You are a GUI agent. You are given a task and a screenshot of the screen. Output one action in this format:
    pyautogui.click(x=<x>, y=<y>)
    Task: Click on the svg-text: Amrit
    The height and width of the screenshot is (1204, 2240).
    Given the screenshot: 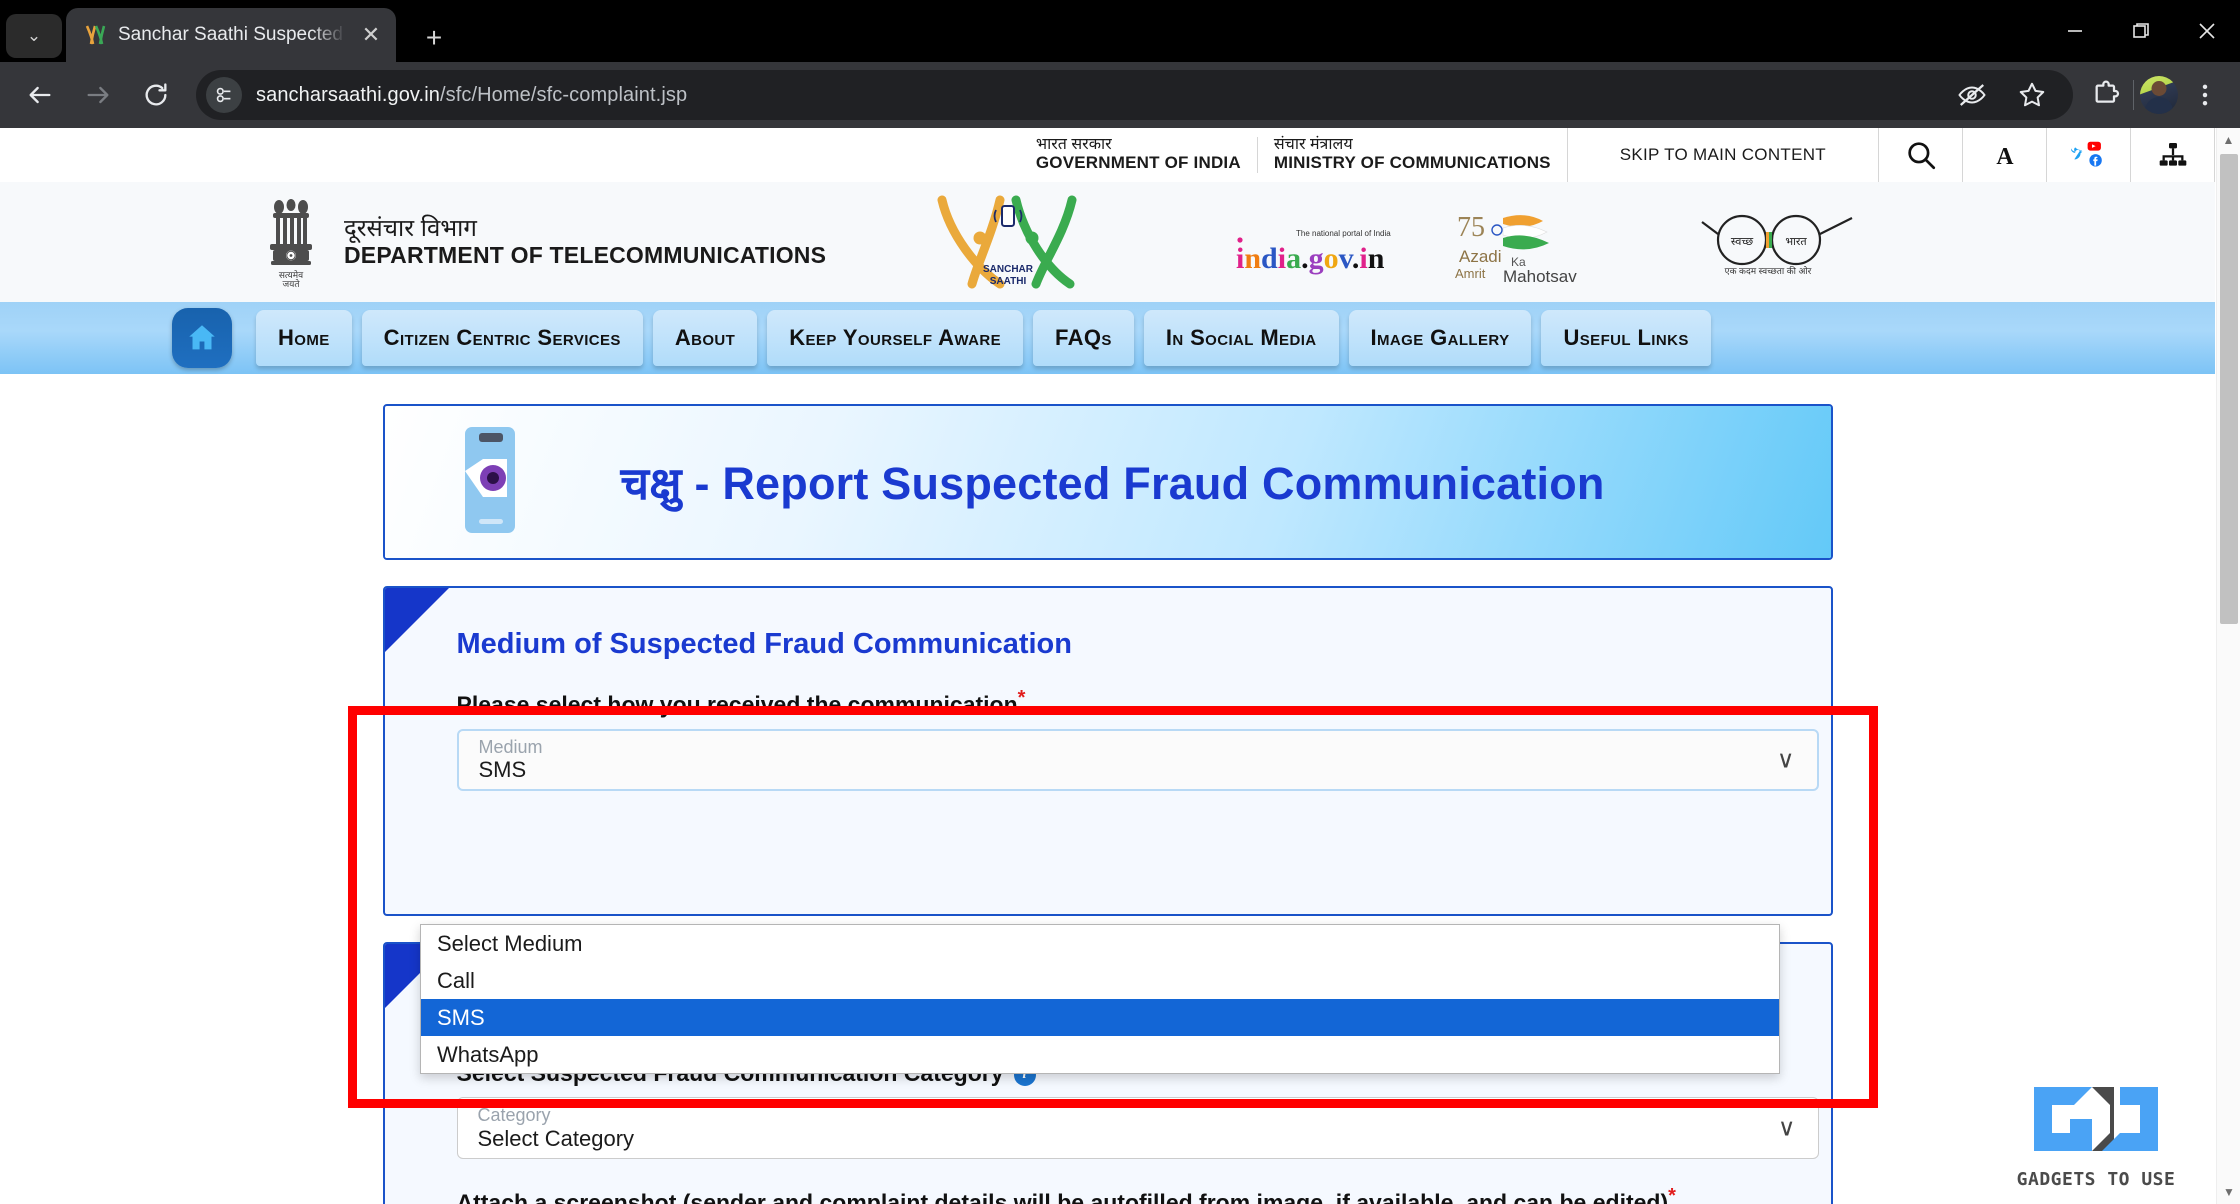 What is the action you would take?
    pyautogui.click(x=1470, y=273)
    